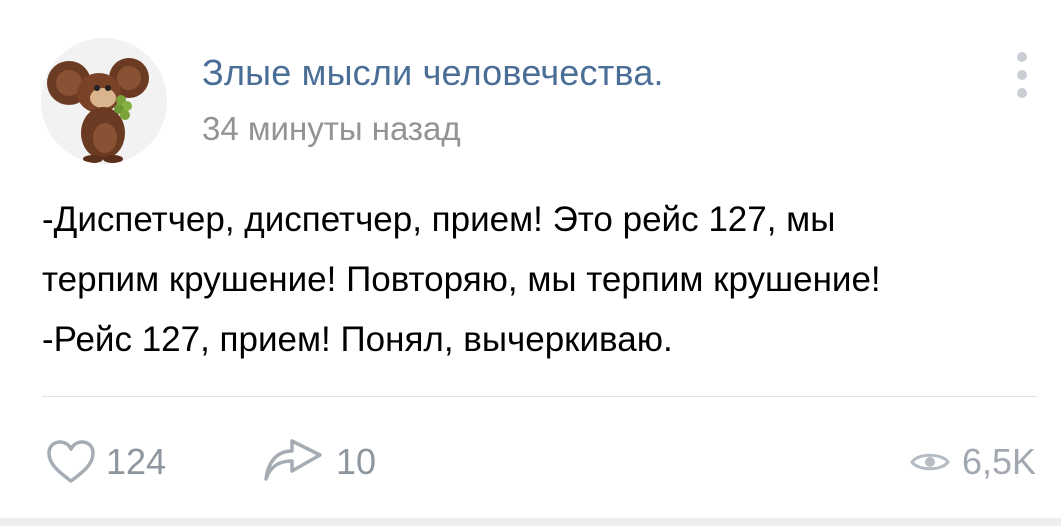 The height and width of the screenshot is (526, 1061). What do you see at coordinates (293, 460) in the screenshot?
I see `share-arrow-icon` at bounding box center [293, 460].